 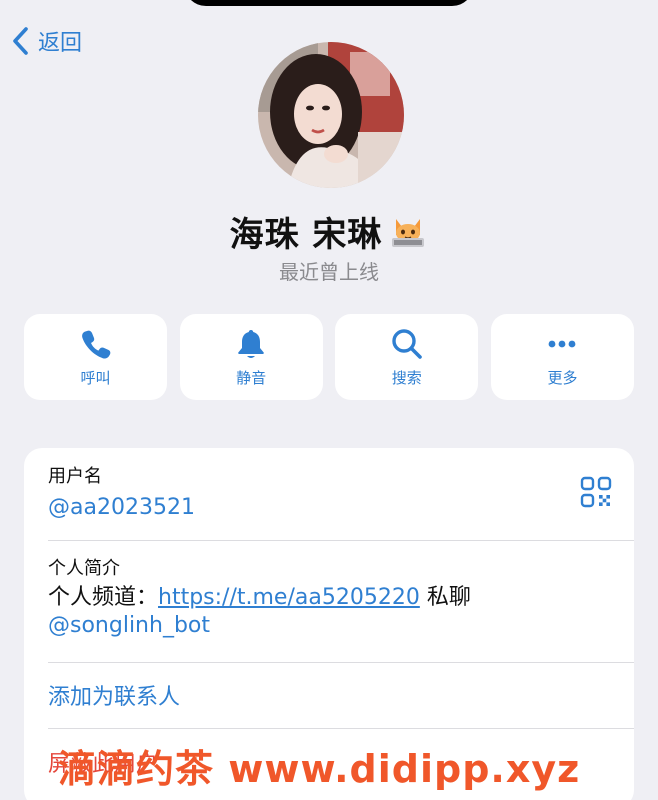 What do you see at coordinates (251, 377) in the screenshot?
I see `mute-label: 静音` at bounding box center [251, 377].